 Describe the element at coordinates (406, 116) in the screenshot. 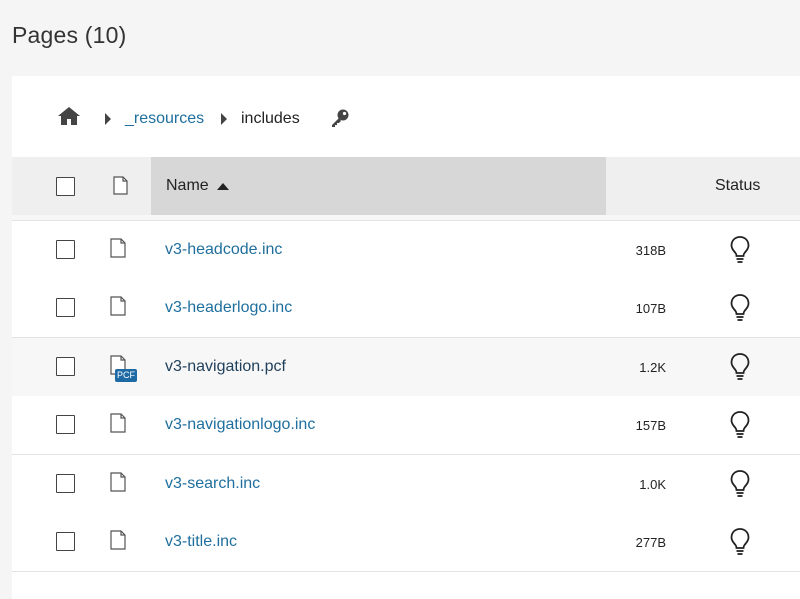

I see `breadcrumb: _resources includes` at that location.